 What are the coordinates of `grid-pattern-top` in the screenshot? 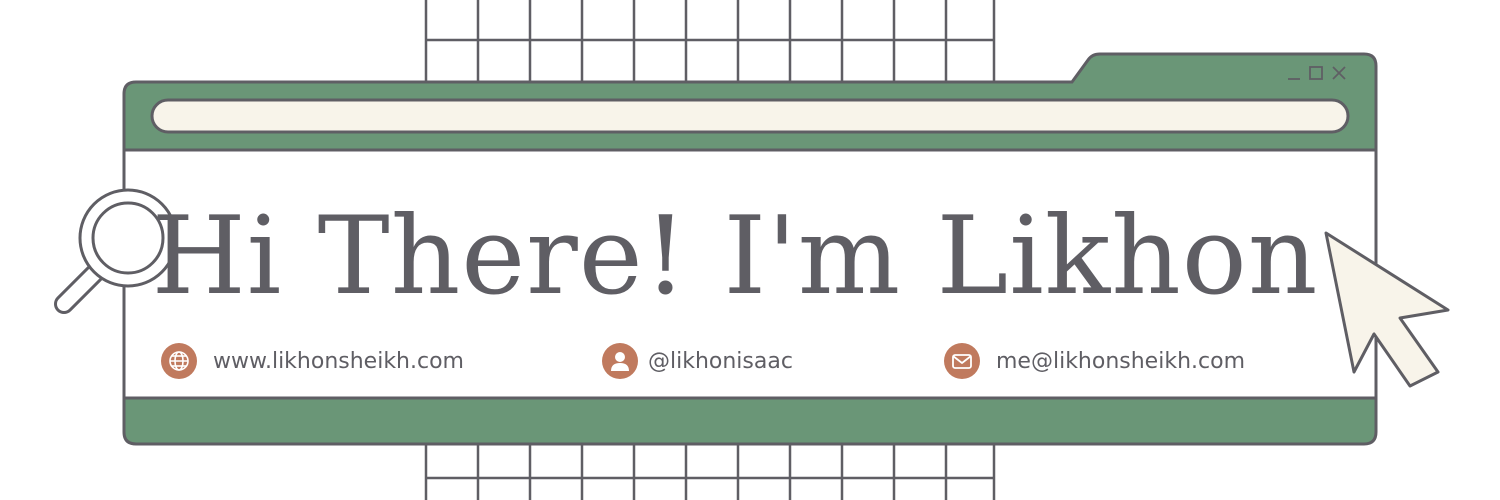 It's located at (710, 42).